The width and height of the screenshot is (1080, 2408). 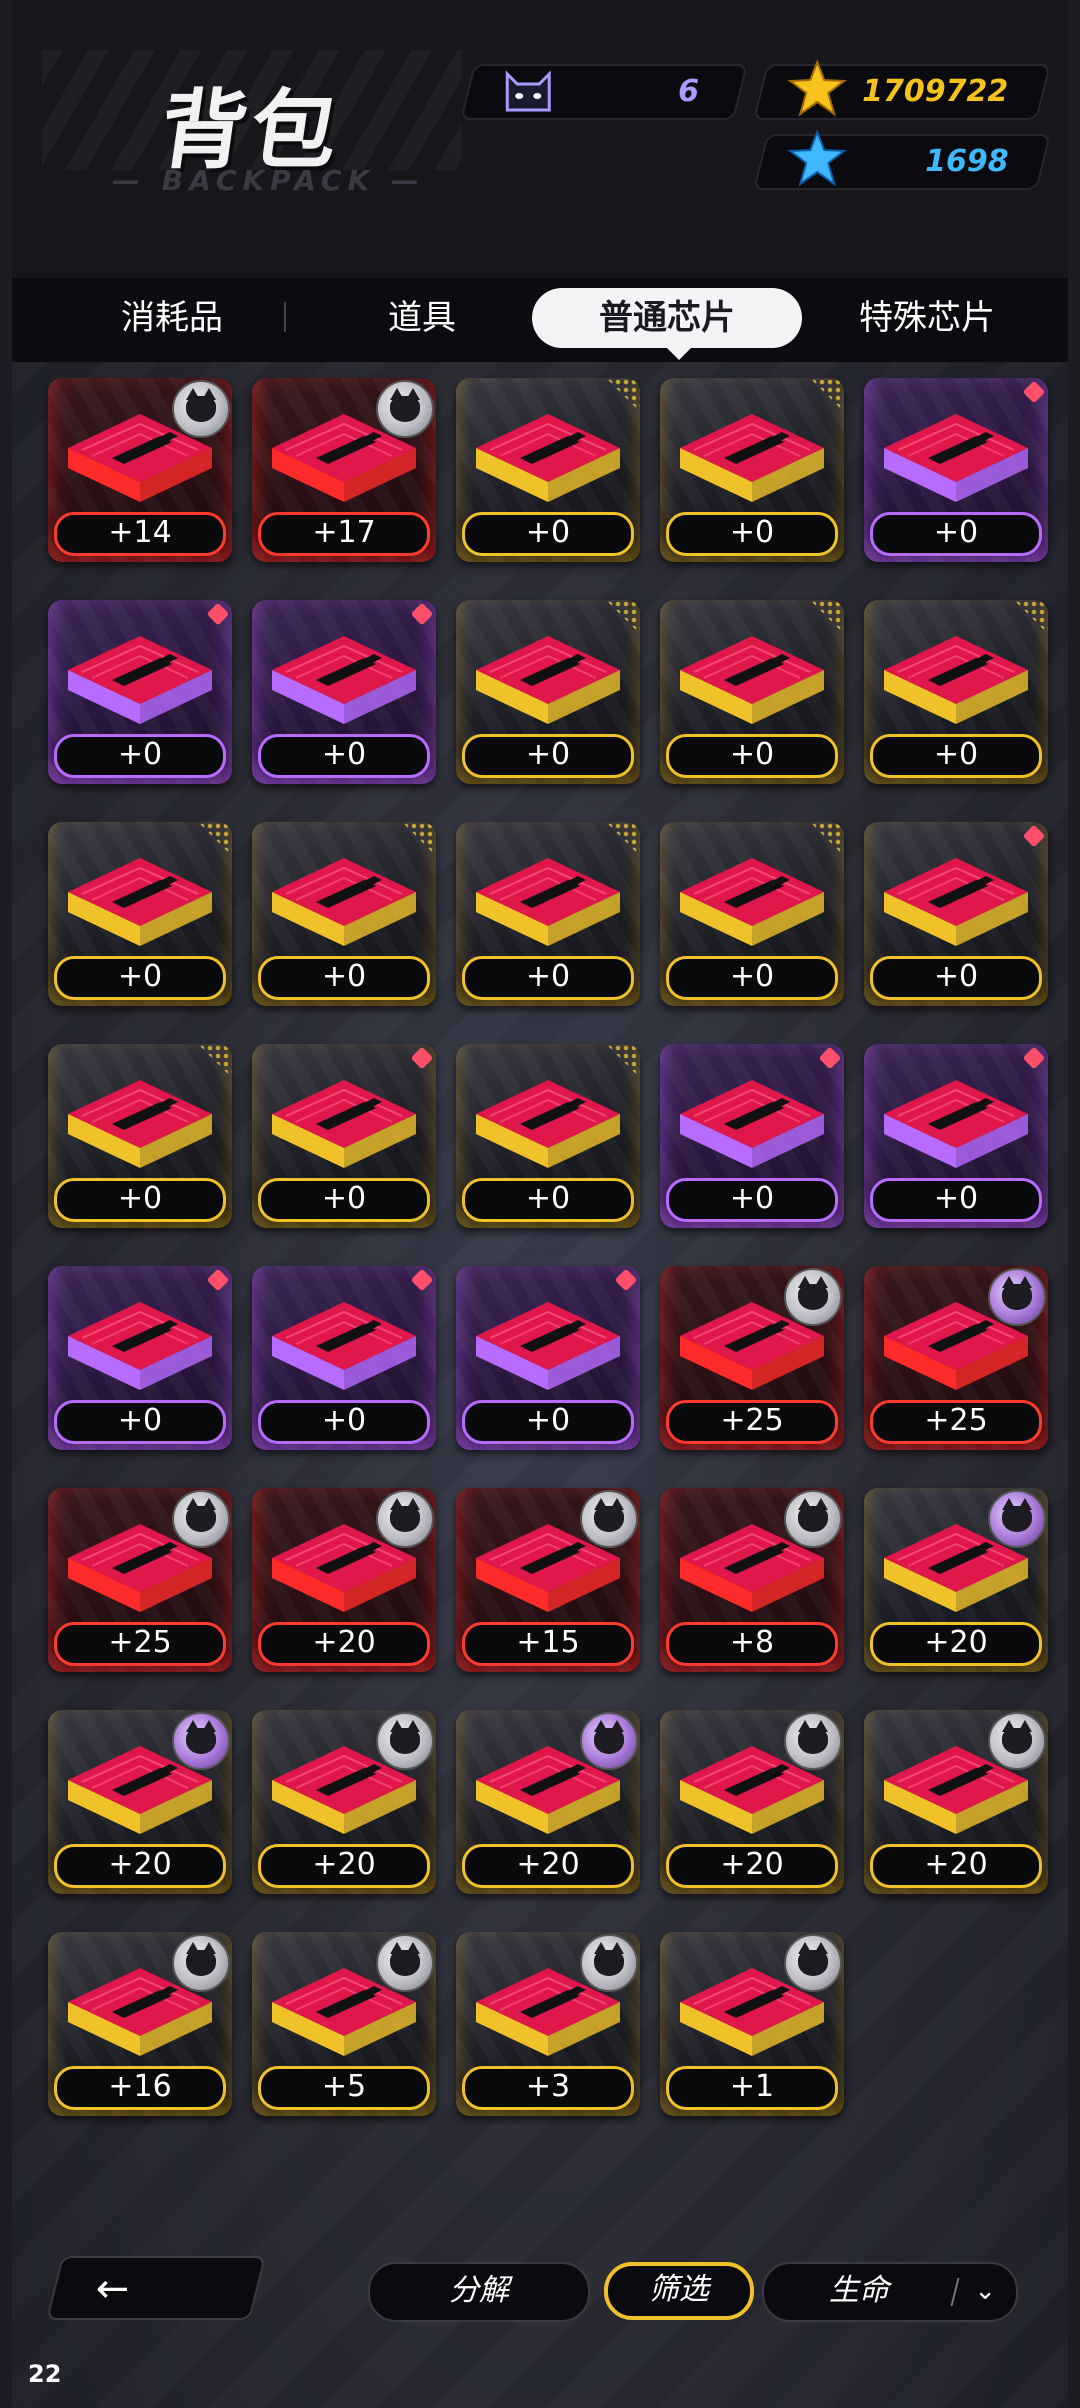 I want to click on chip-card: +3, so click(x=548, y=2024).